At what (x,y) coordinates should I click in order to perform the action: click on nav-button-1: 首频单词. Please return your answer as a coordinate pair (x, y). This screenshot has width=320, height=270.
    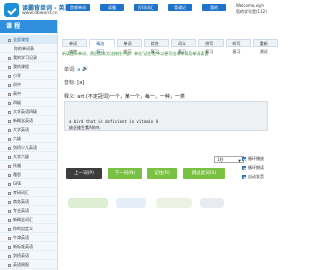
    Looking at the image, I should click on (78, 7).